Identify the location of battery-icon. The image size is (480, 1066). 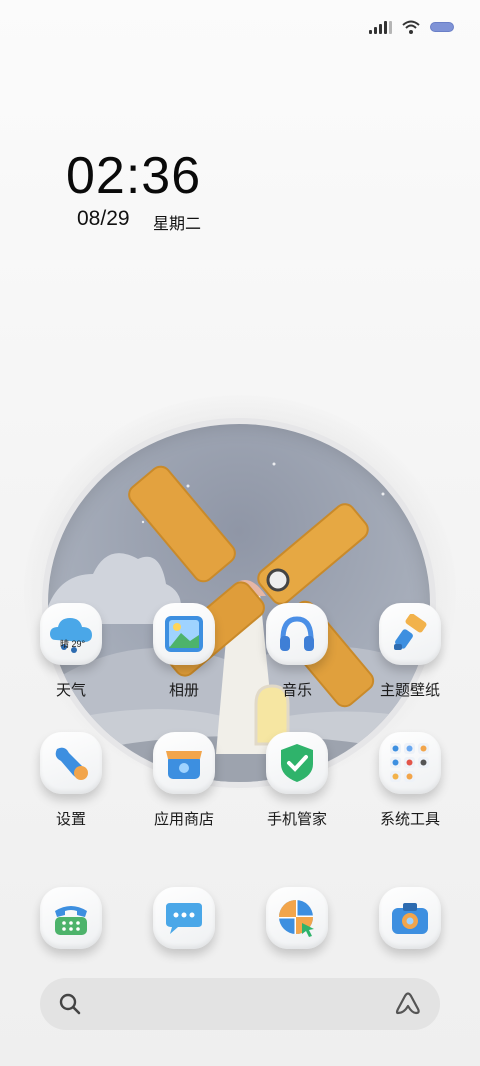
(442, 27).